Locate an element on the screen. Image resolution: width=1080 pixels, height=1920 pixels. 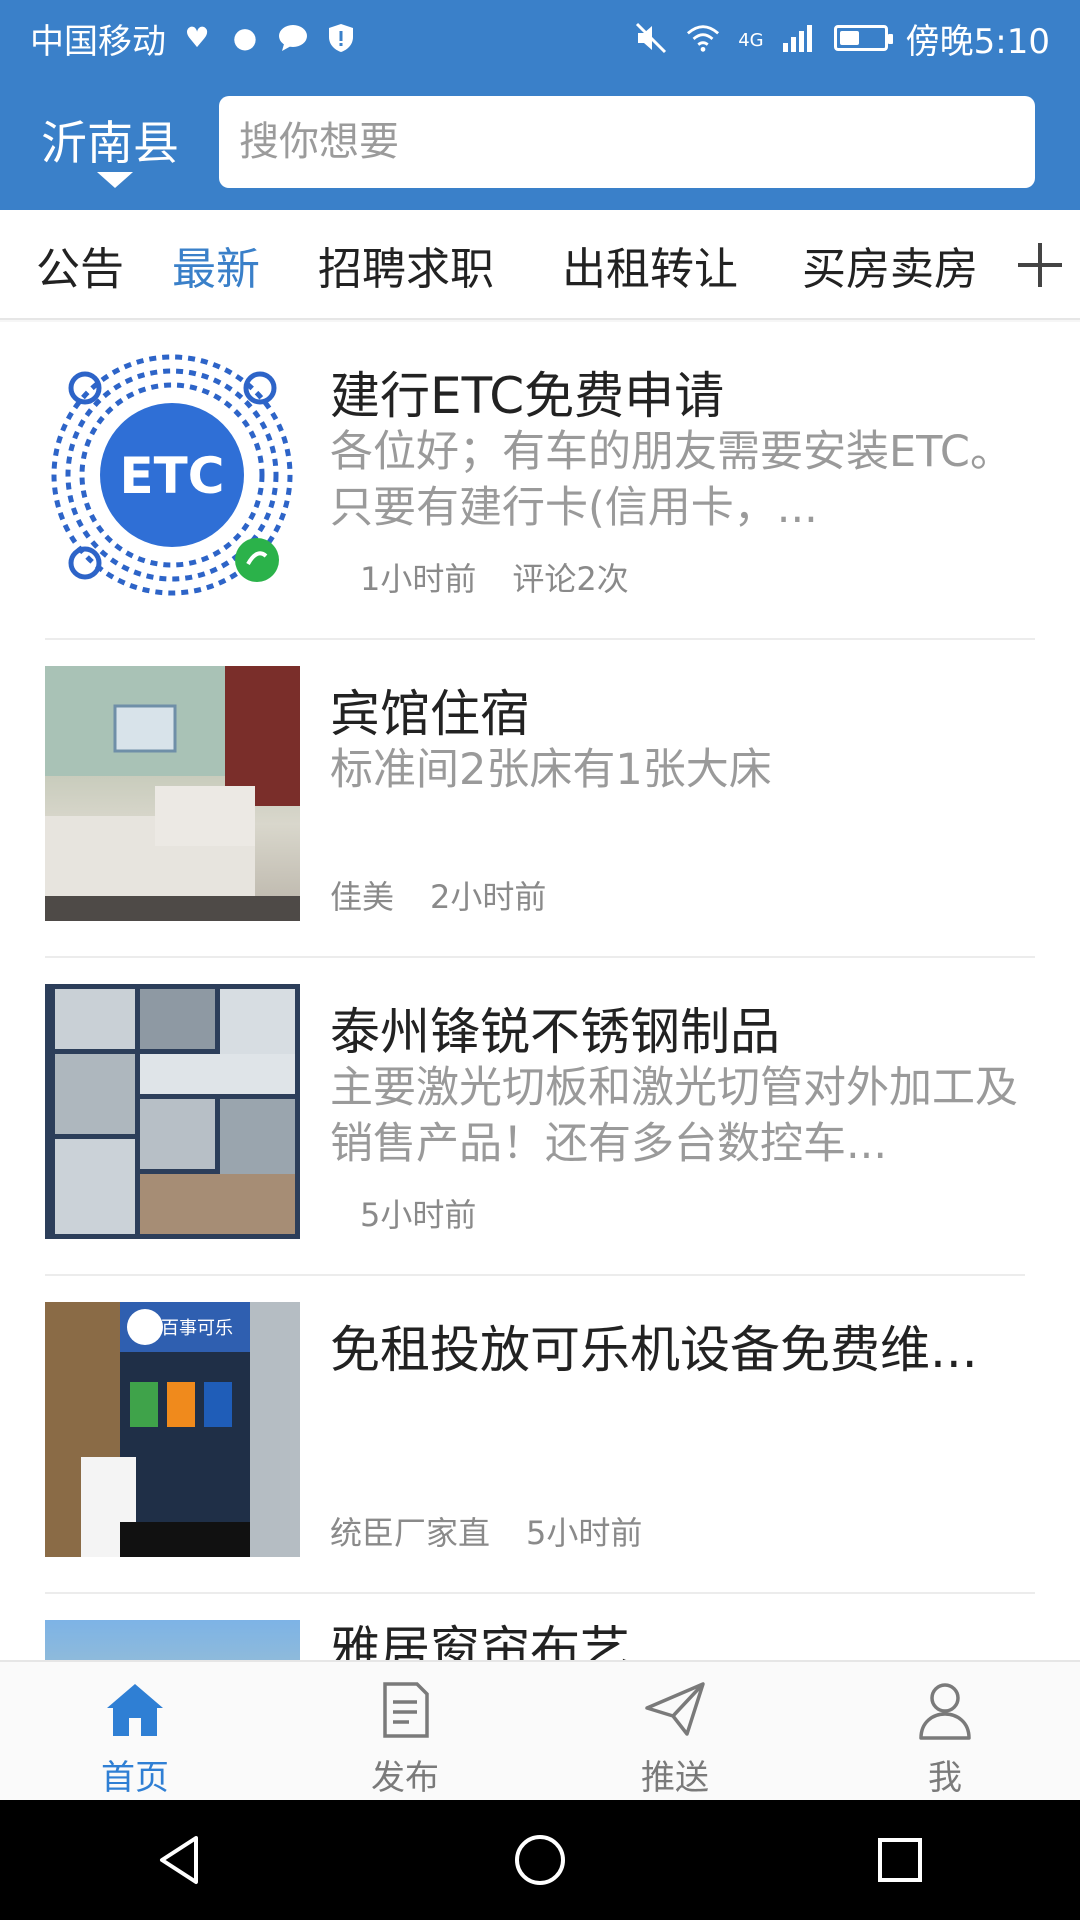
bottom-navigation: 首页 发布 推送 我 is located at coordinates (540, 1730).